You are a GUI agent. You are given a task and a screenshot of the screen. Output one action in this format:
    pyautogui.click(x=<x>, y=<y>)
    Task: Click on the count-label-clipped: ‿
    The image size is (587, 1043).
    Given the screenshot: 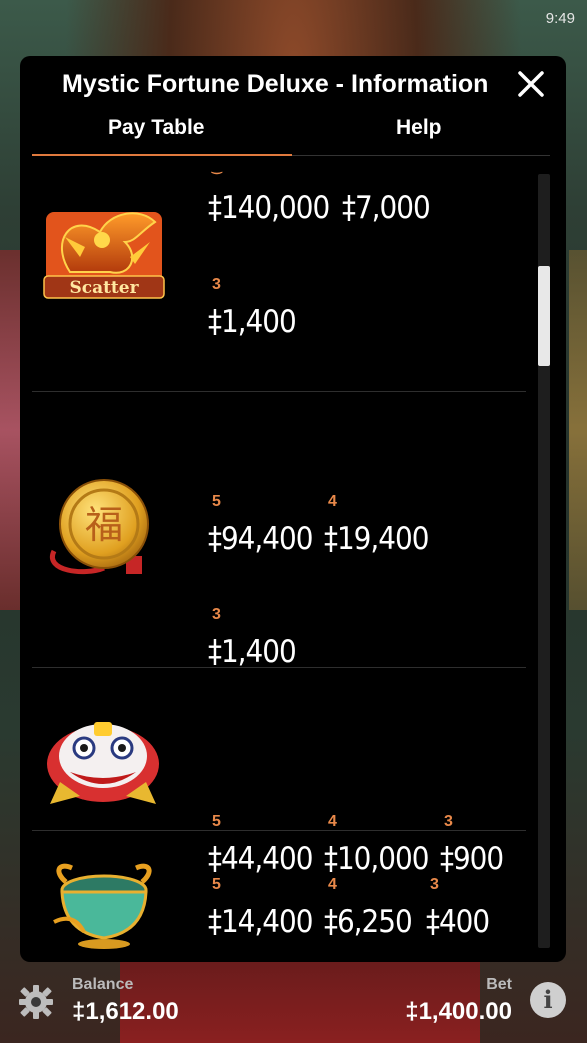 What is the action you would take?
    pyautogui.click(x=217, y=167)
    